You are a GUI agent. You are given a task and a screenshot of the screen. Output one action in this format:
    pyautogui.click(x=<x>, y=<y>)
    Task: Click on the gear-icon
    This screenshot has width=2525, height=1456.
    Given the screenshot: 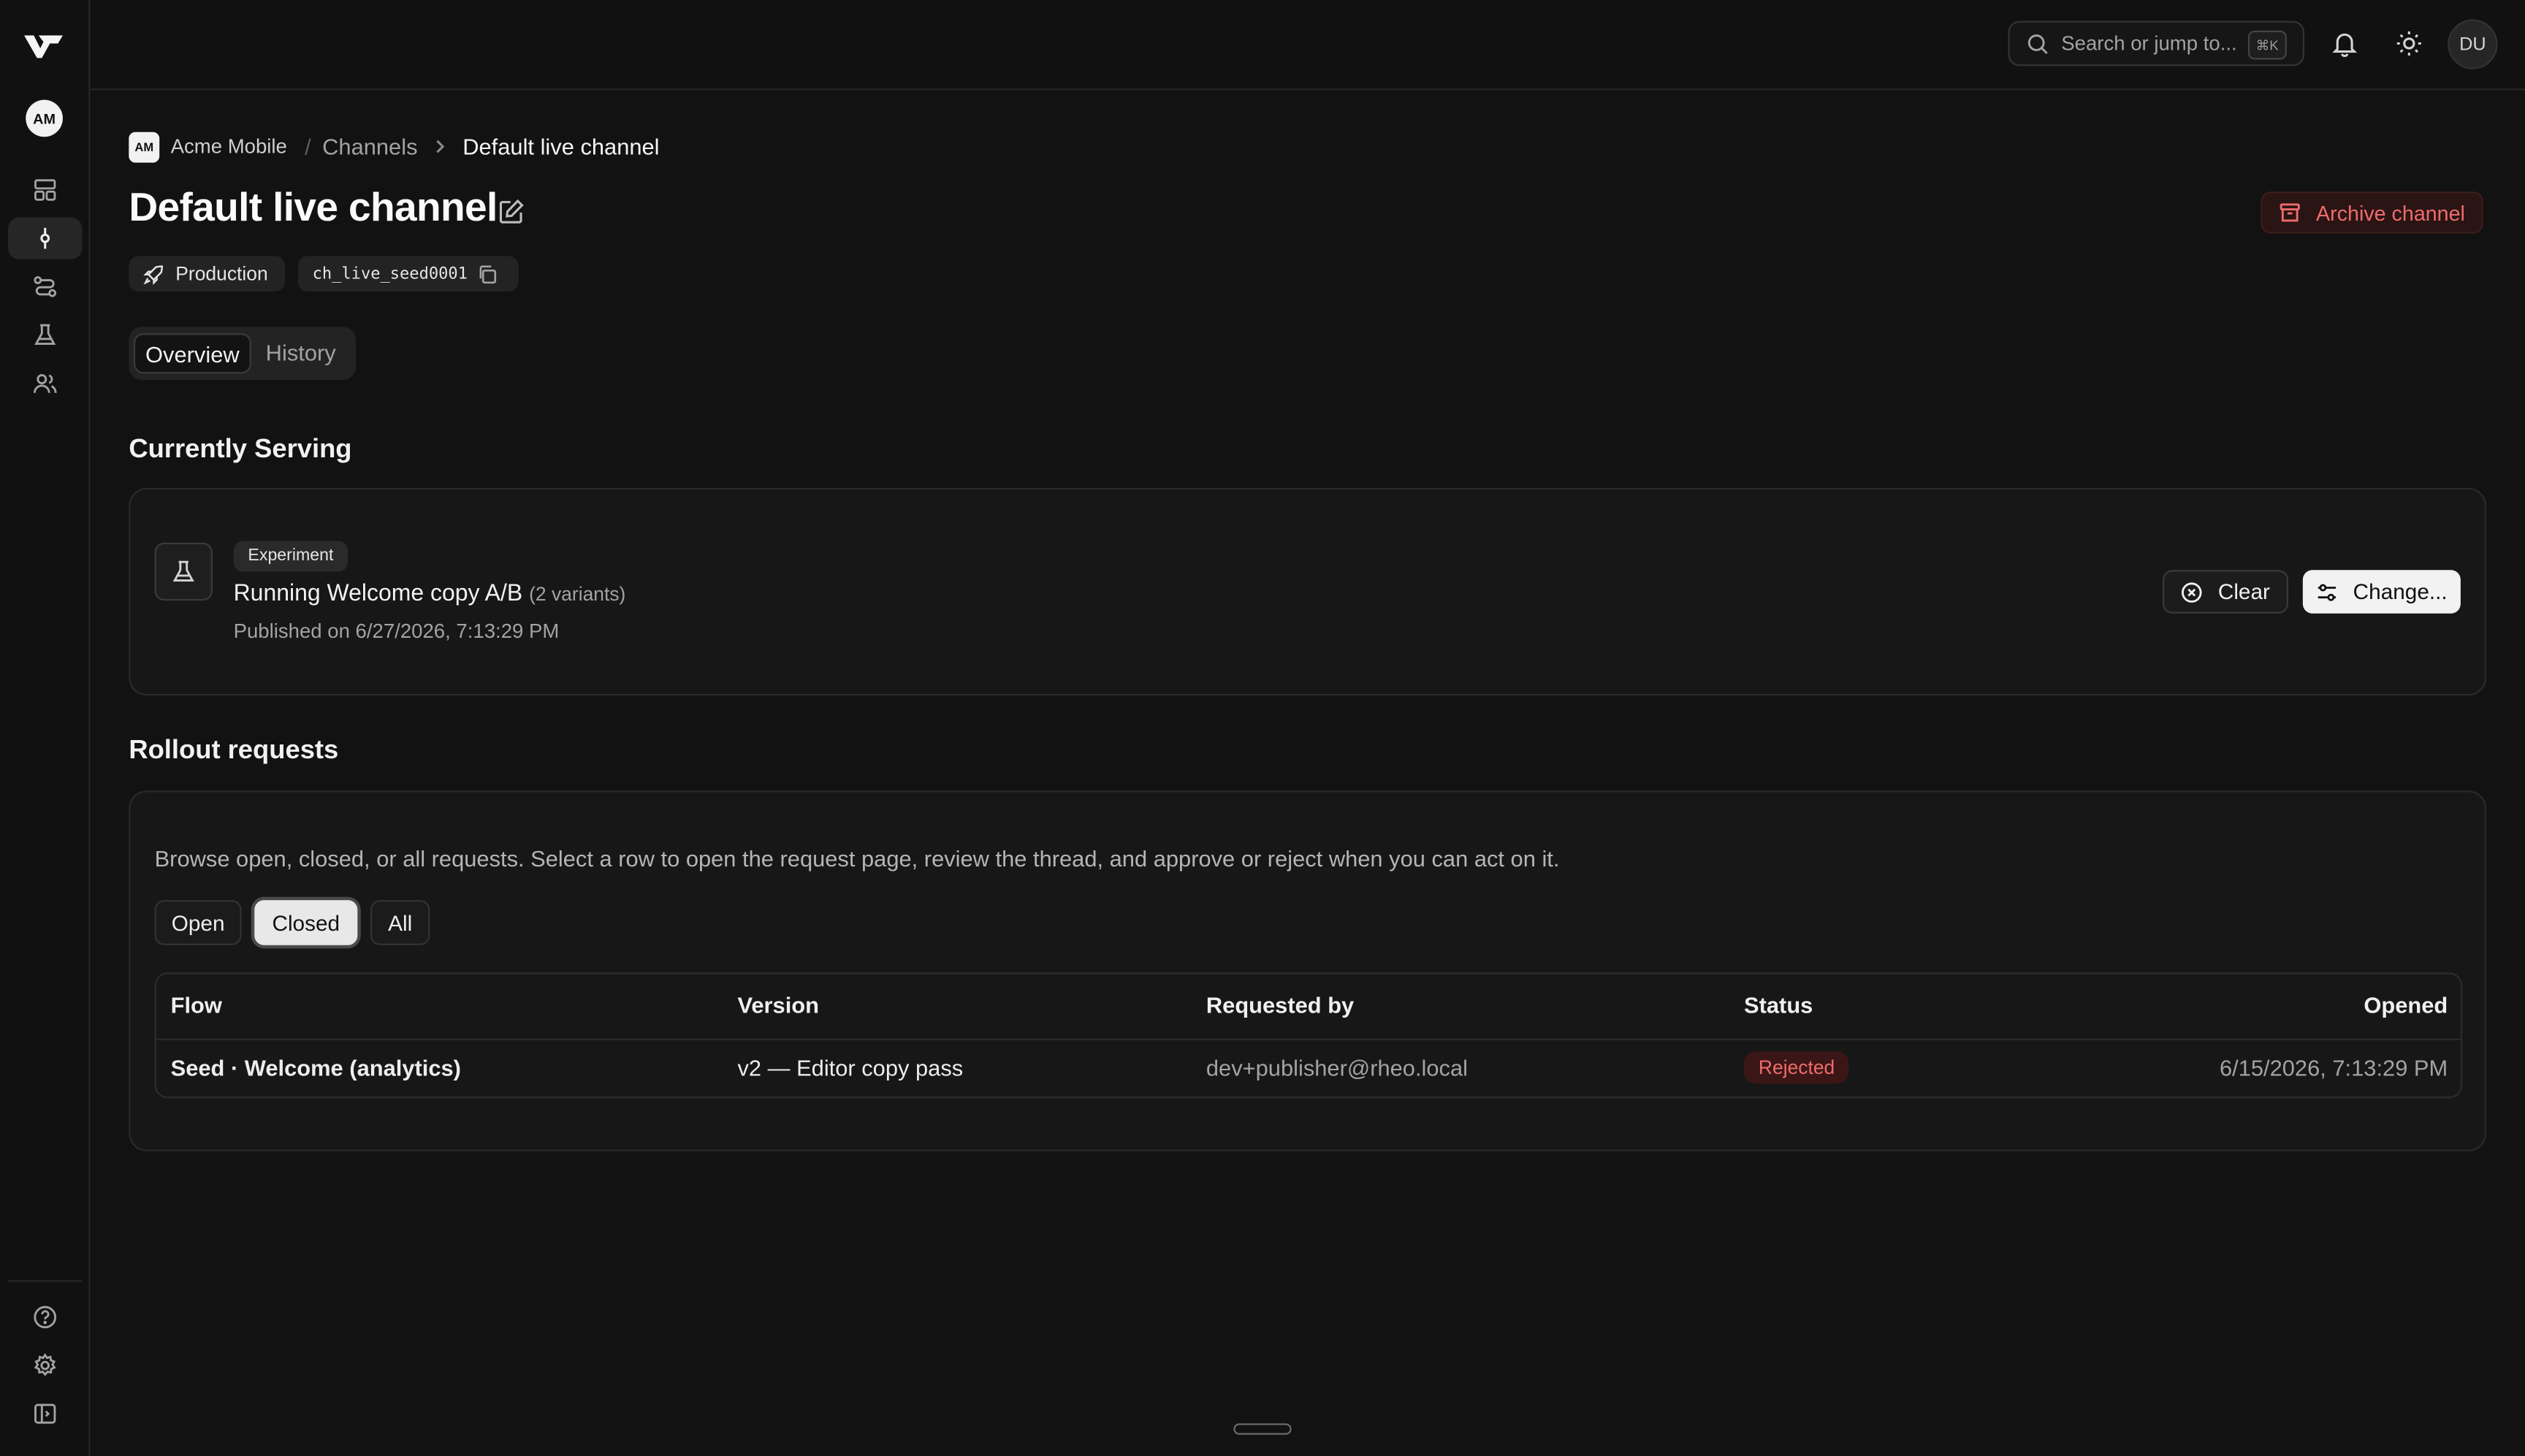 What is the action you would take?
    pyautogui.click(x=45, y=1364)
    